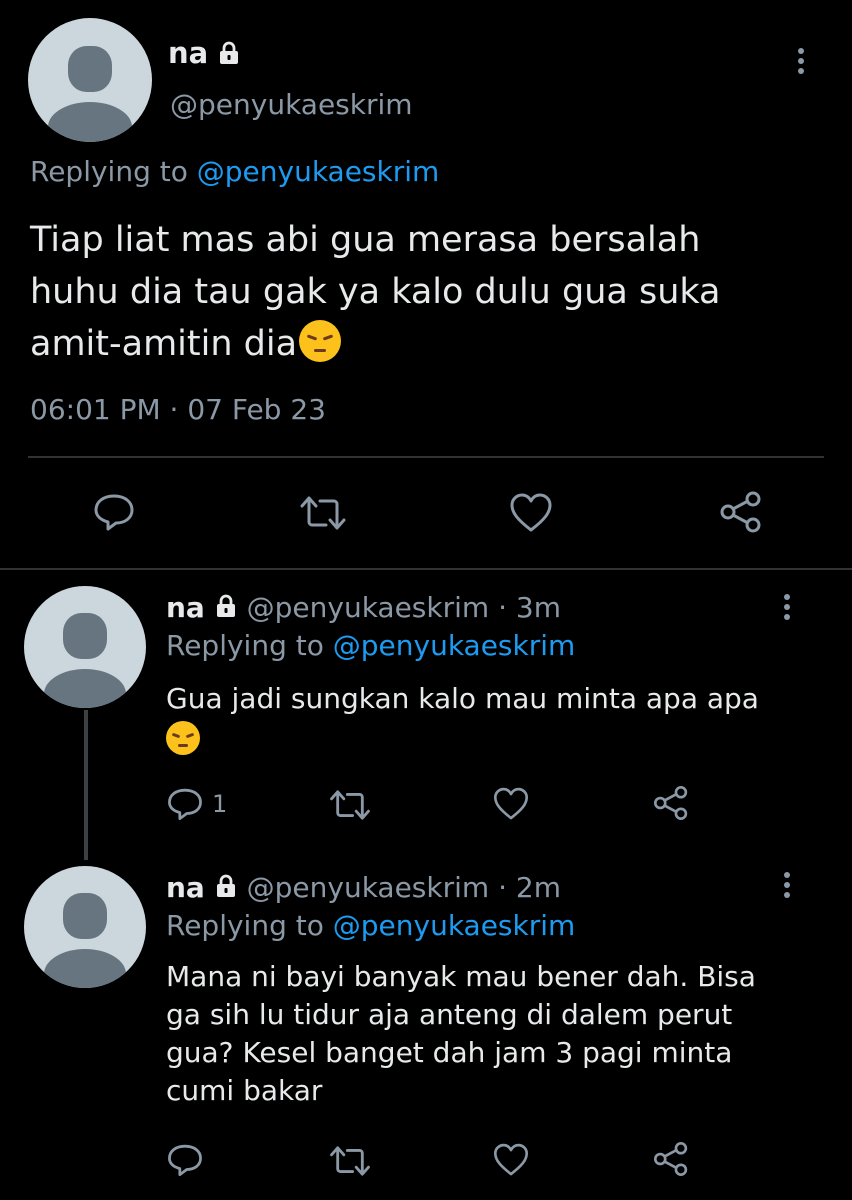 The image size is (852, 1200). I want to click on section-divider, so click(426, 569).